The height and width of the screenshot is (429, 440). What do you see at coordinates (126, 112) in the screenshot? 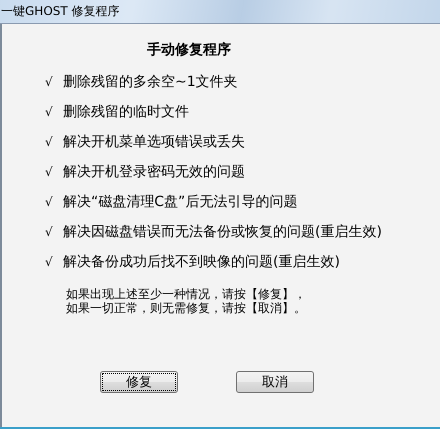
I see `fix-item-label: 删除残留的临时文件` at bounding box center [126, 112].